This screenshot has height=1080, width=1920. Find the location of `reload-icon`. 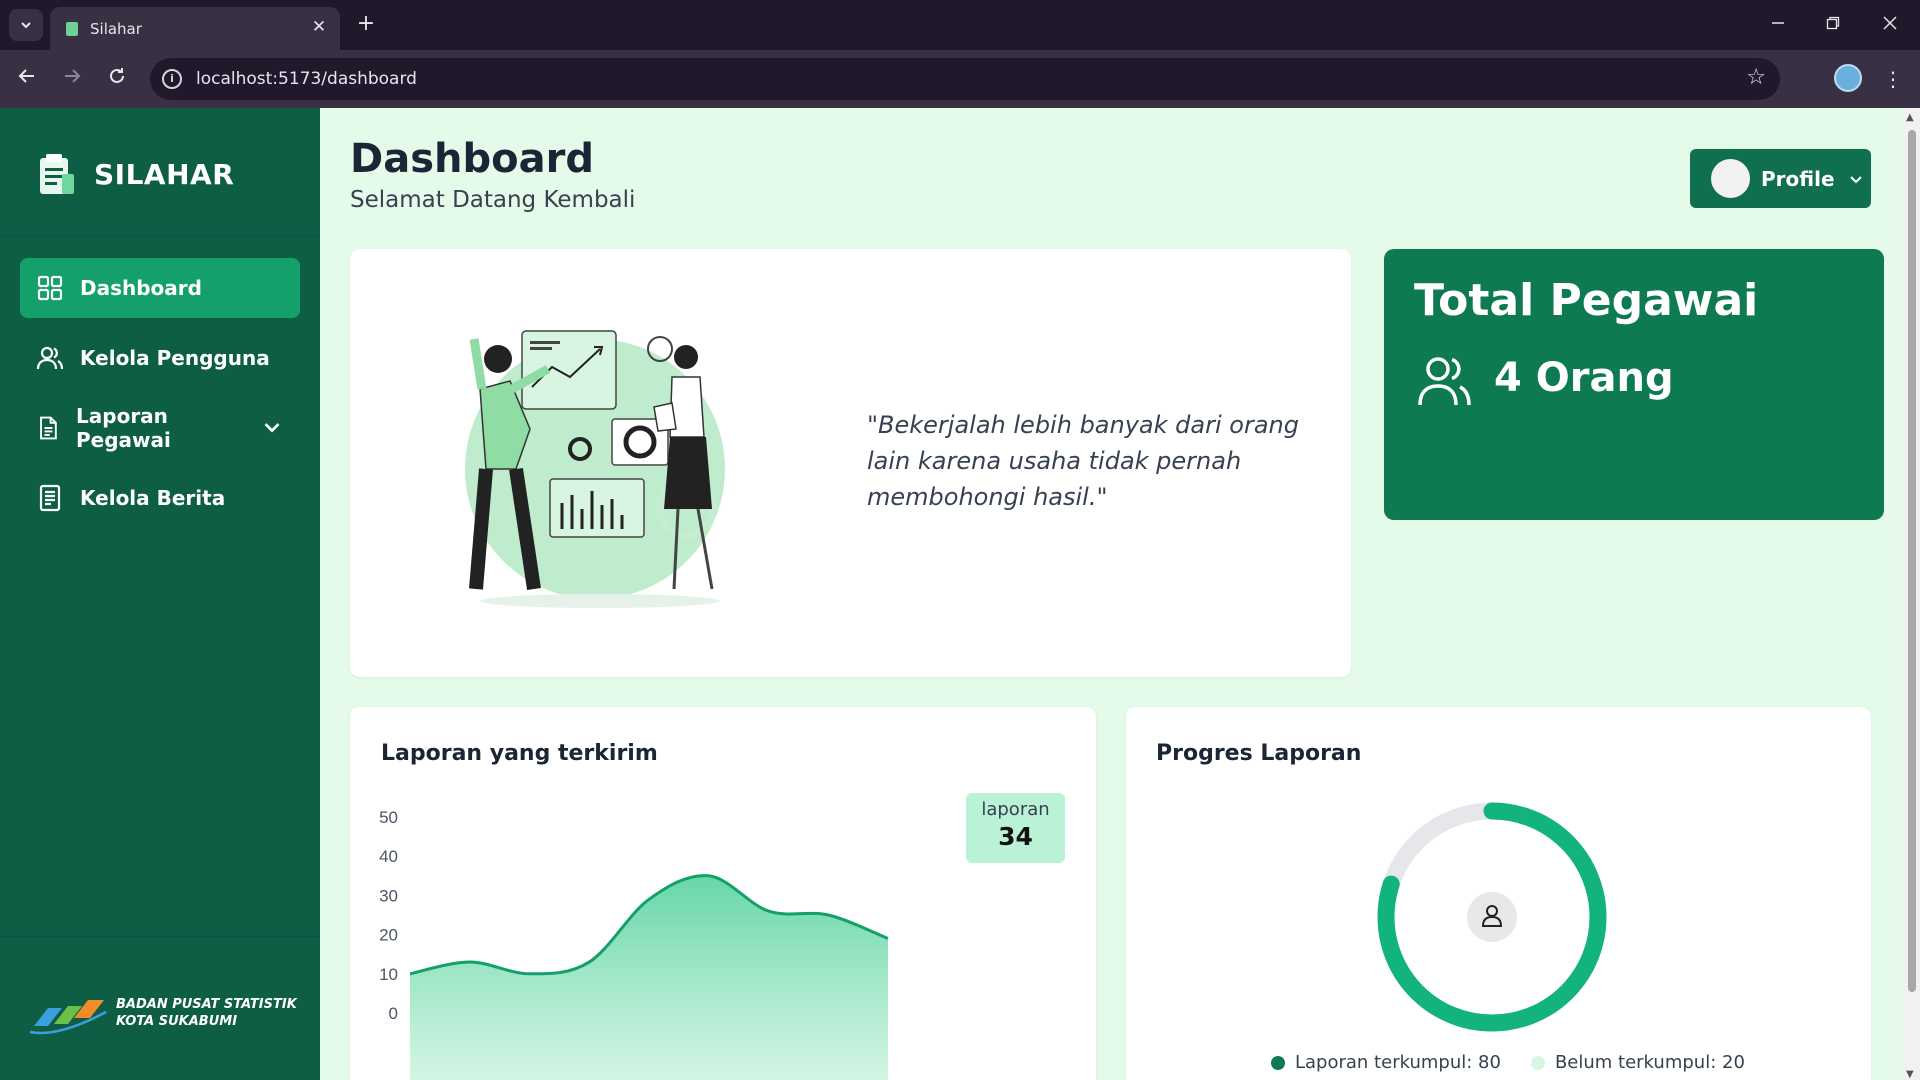

reload-icon is located at coordinates (117, 75).